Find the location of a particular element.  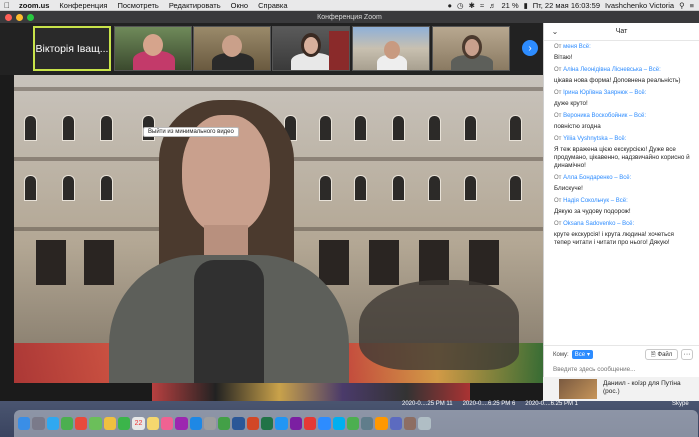

background-window-strip is located at coordinates (271, 392).